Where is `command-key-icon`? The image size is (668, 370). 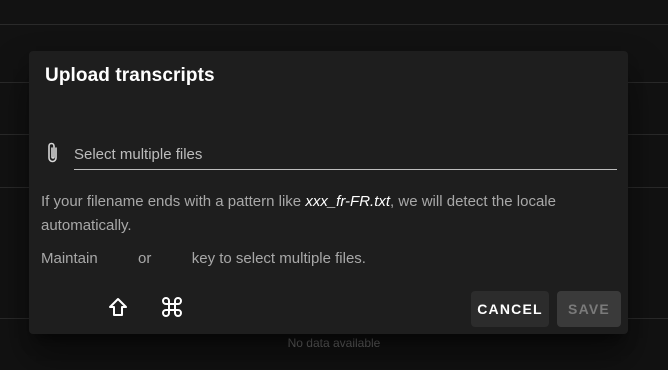 command-key-icon is located at coordinates (172, 282).